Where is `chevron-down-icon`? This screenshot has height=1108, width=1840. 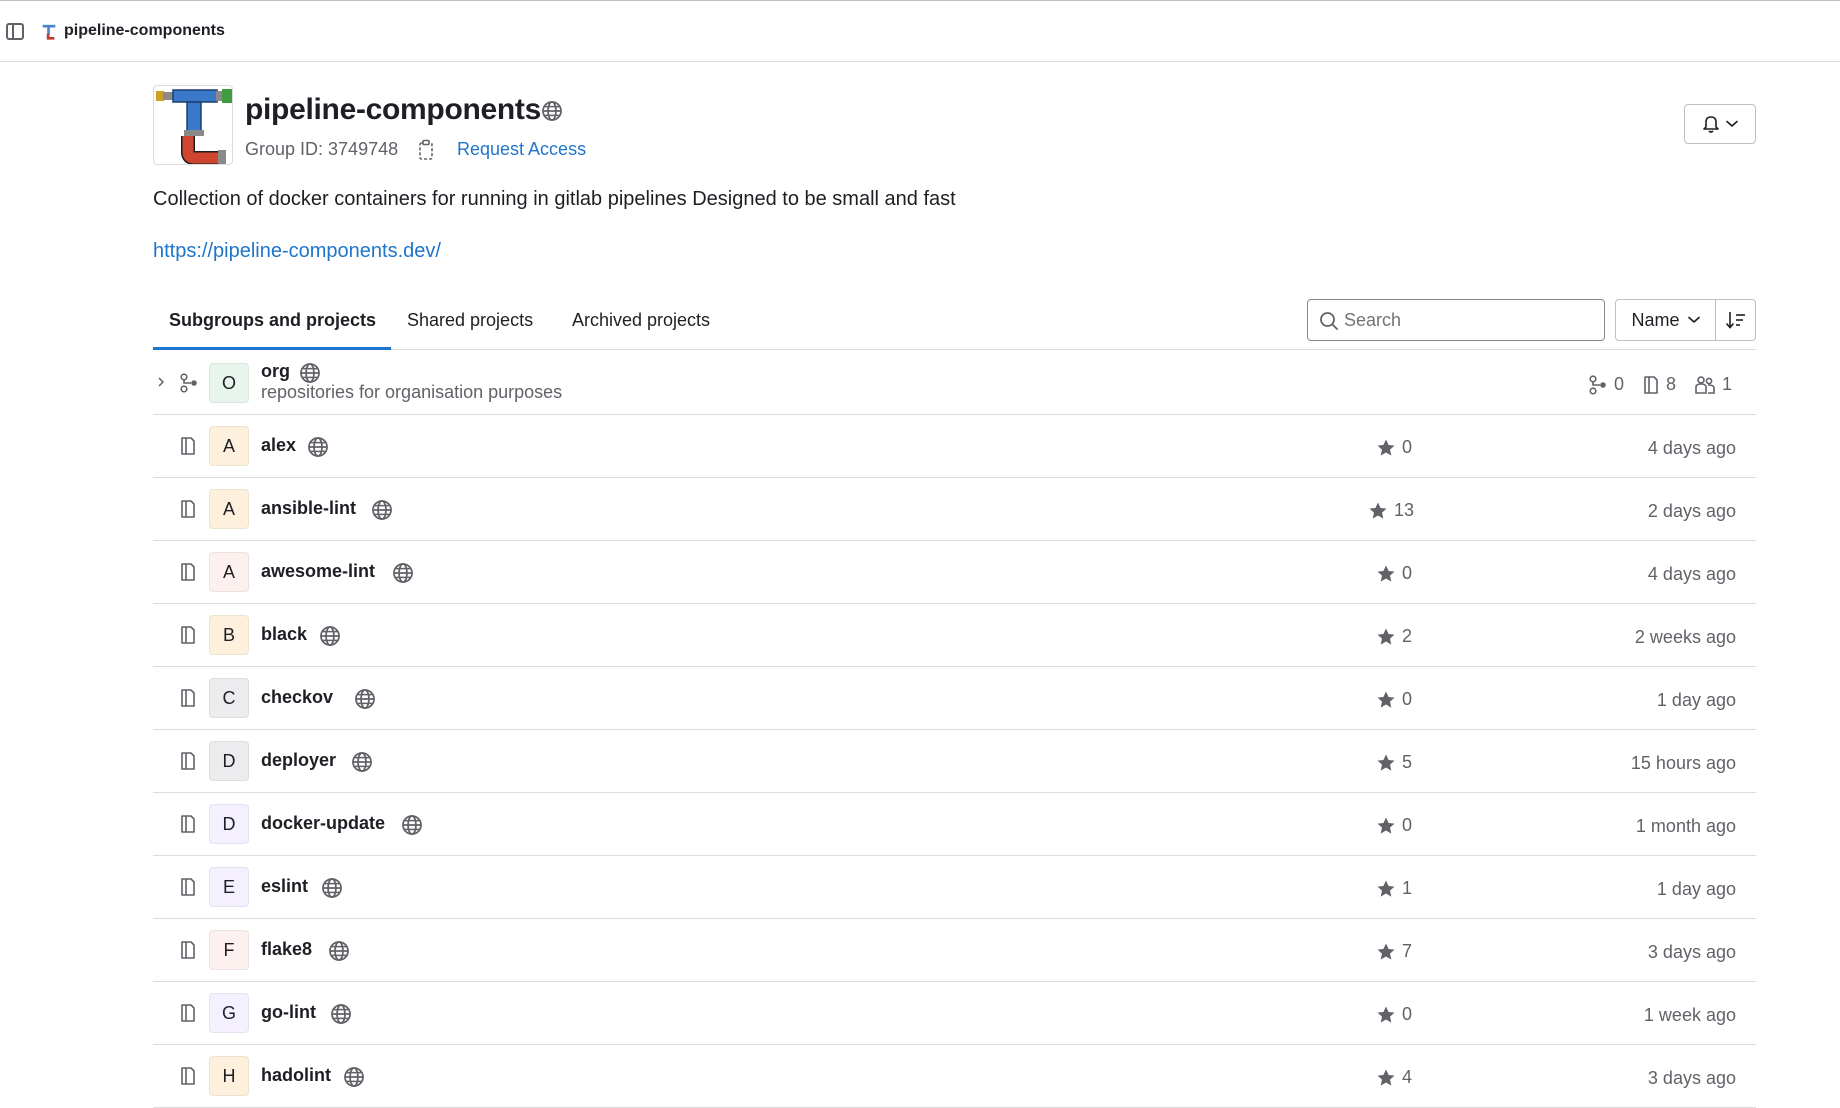
chevron-down-icon is located at coordinates (1694, 320).